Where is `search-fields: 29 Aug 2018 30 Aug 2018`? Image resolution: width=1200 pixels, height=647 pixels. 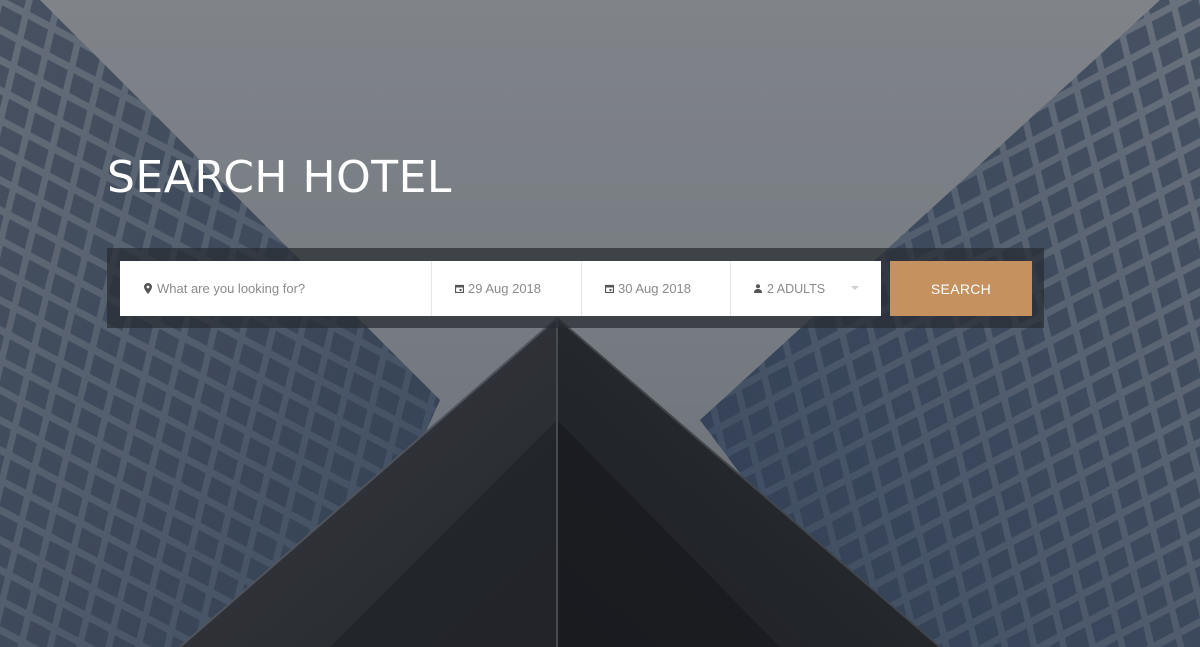
search-fields: 29 Aug 2018 30 Aug 2018 is located at coordinates (500, 288).